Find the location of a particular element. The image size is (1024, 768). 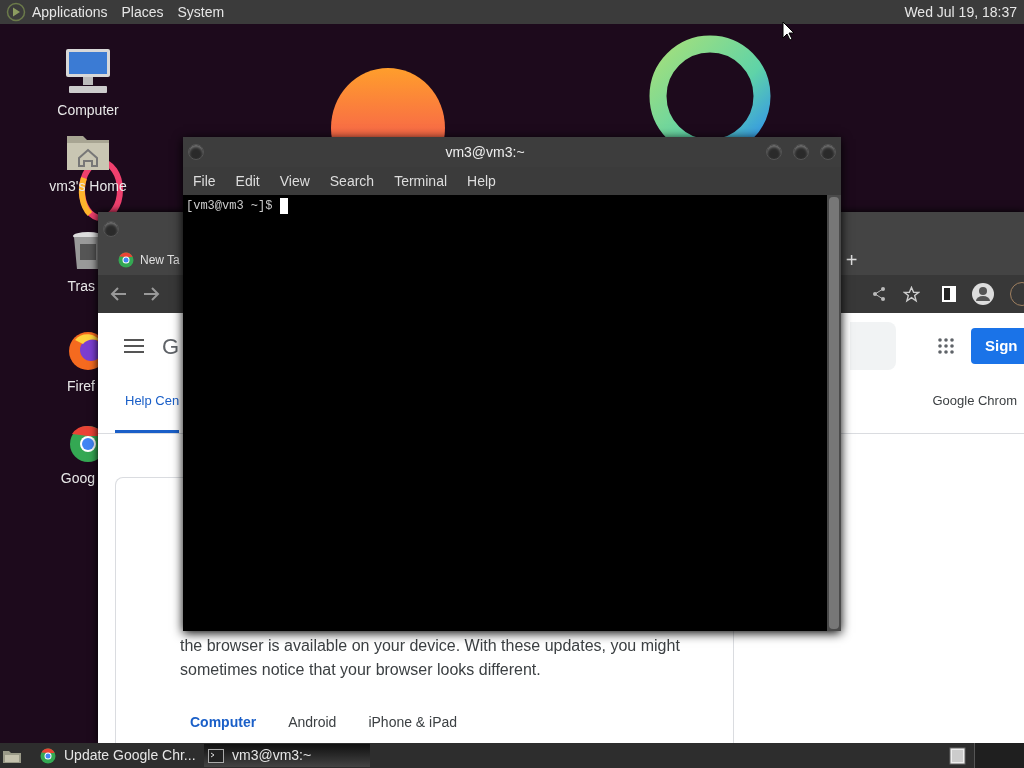

menu-logo-icon is located at coordinates (16, 12).